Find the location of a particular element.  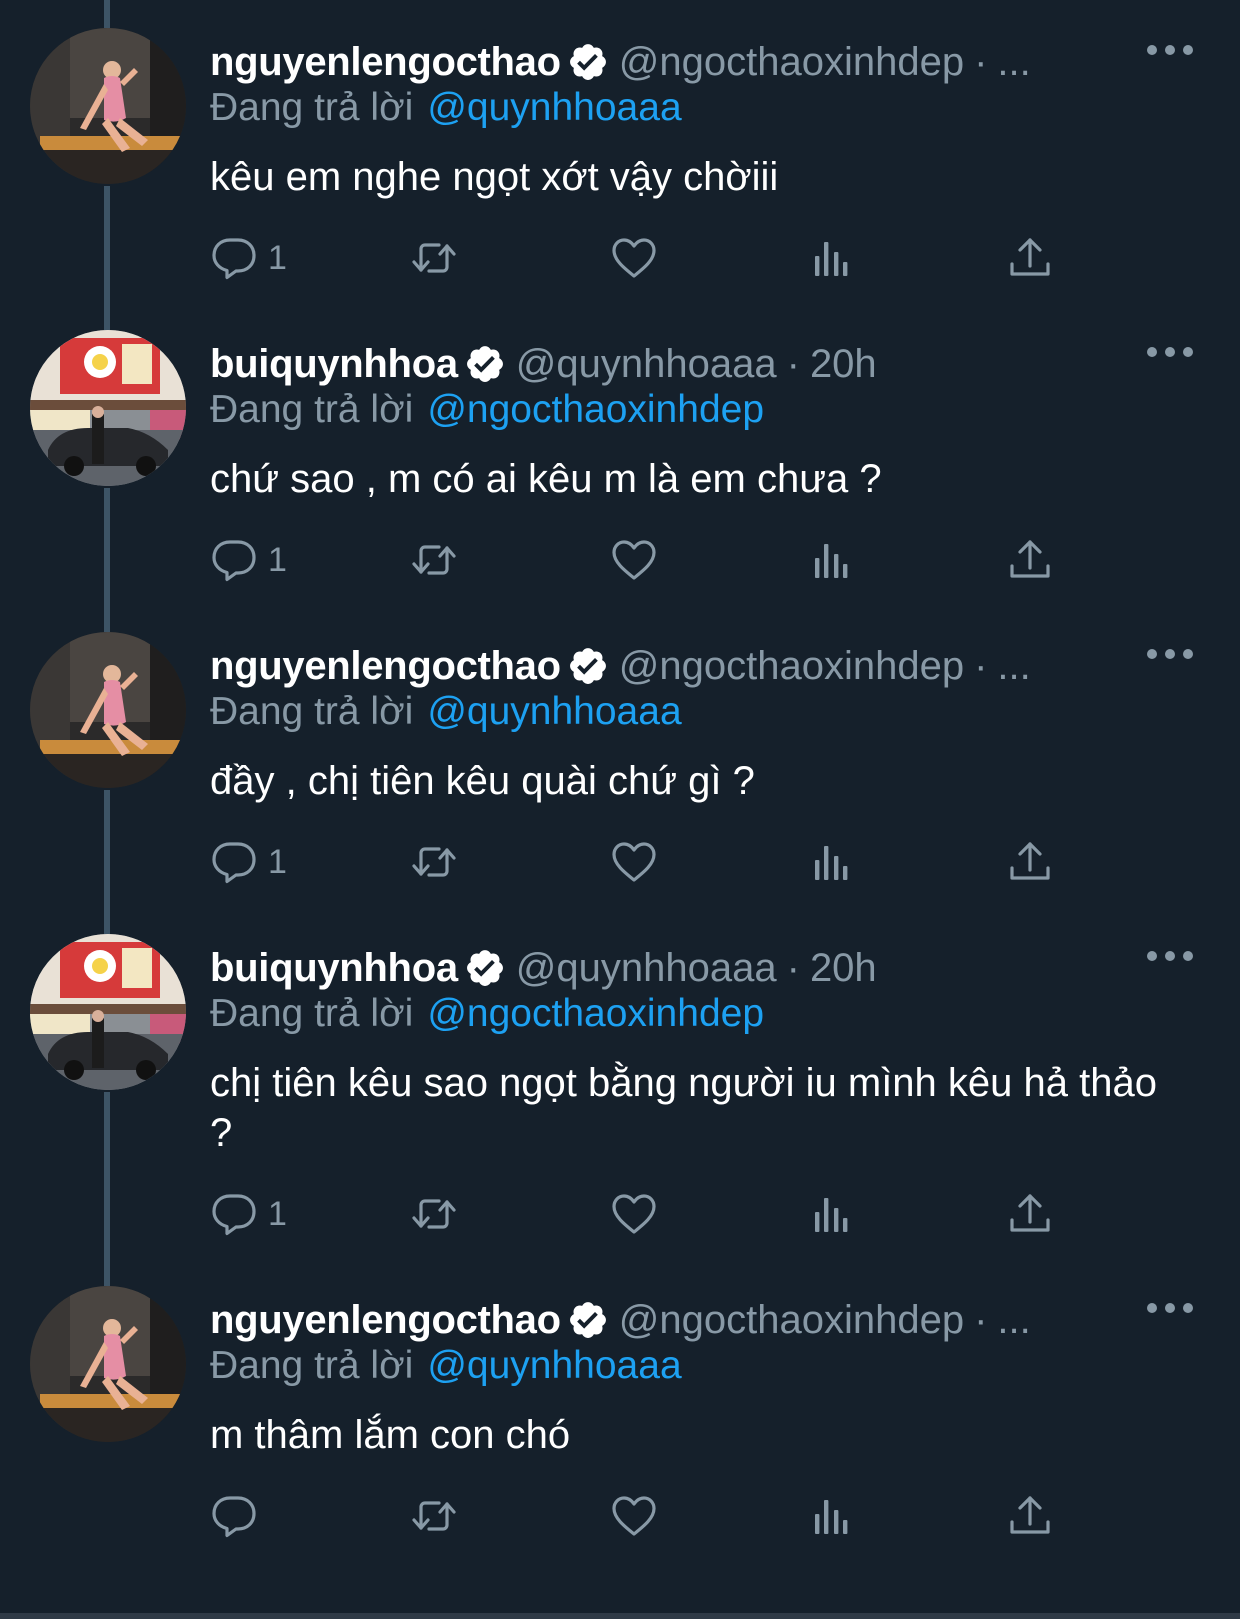

tweet-text: đầy , chị tiên kêu quài chứ gì ? is located at coordinates (482, 781).